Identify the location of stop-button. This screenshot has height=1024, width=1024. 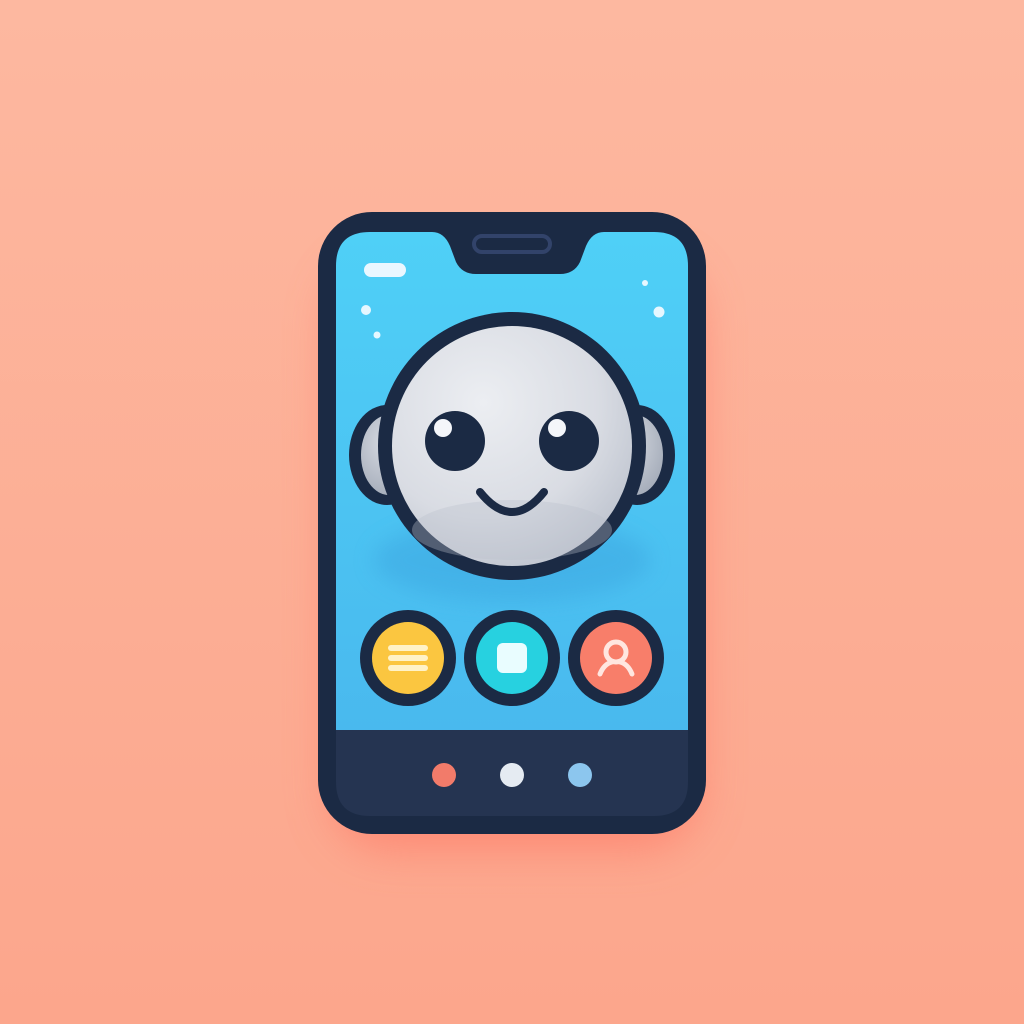
(512, 658).